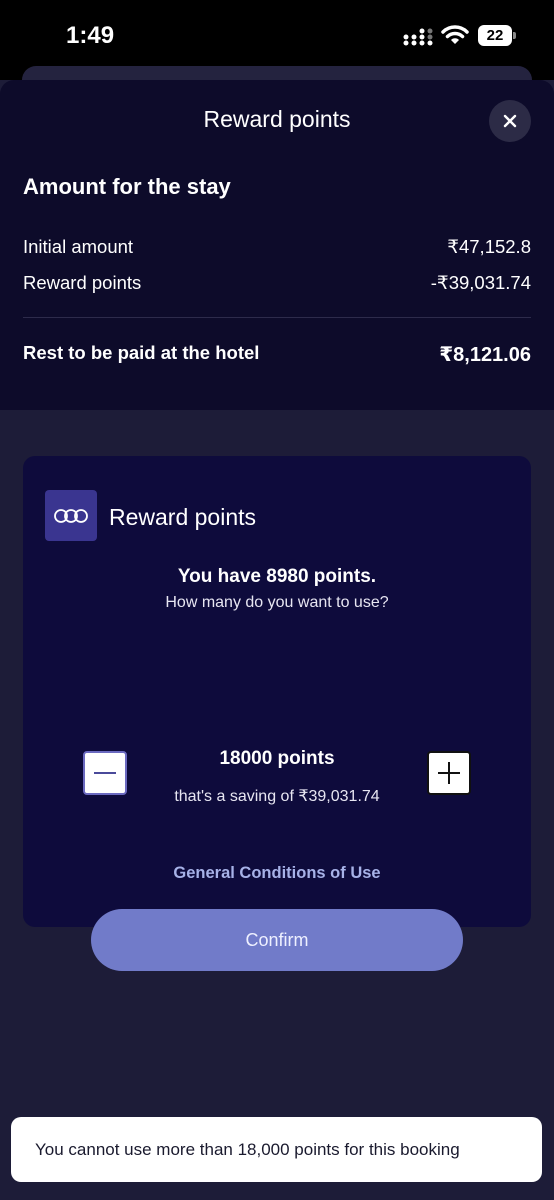 The width and height of the screenshot is (554, 1200). I want to click on sheet-title: Reward points, so click(277, 119).